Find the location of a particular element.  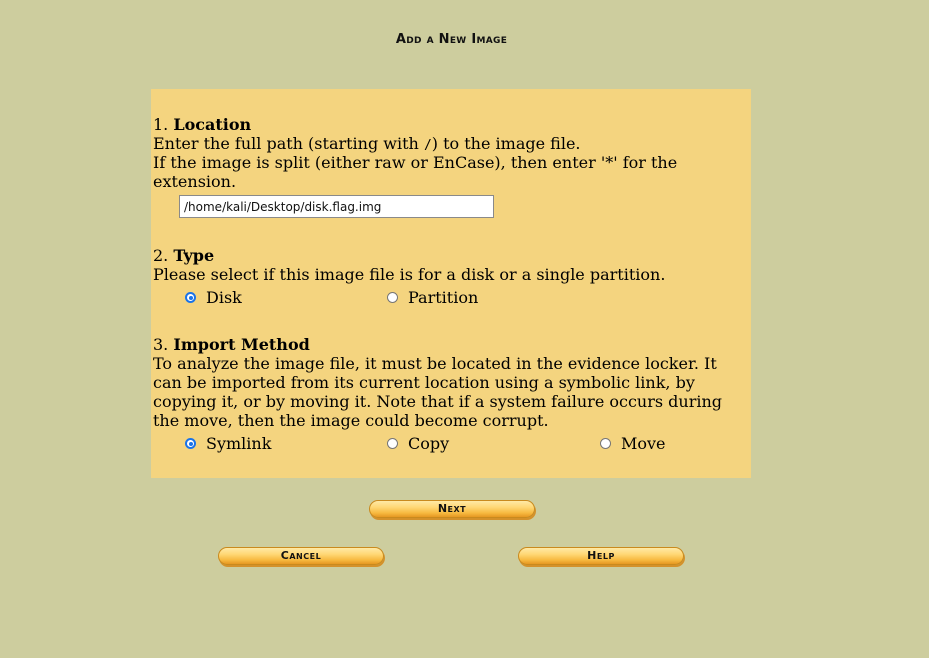

radio-partition-icon is located at coordinates (392, 297).